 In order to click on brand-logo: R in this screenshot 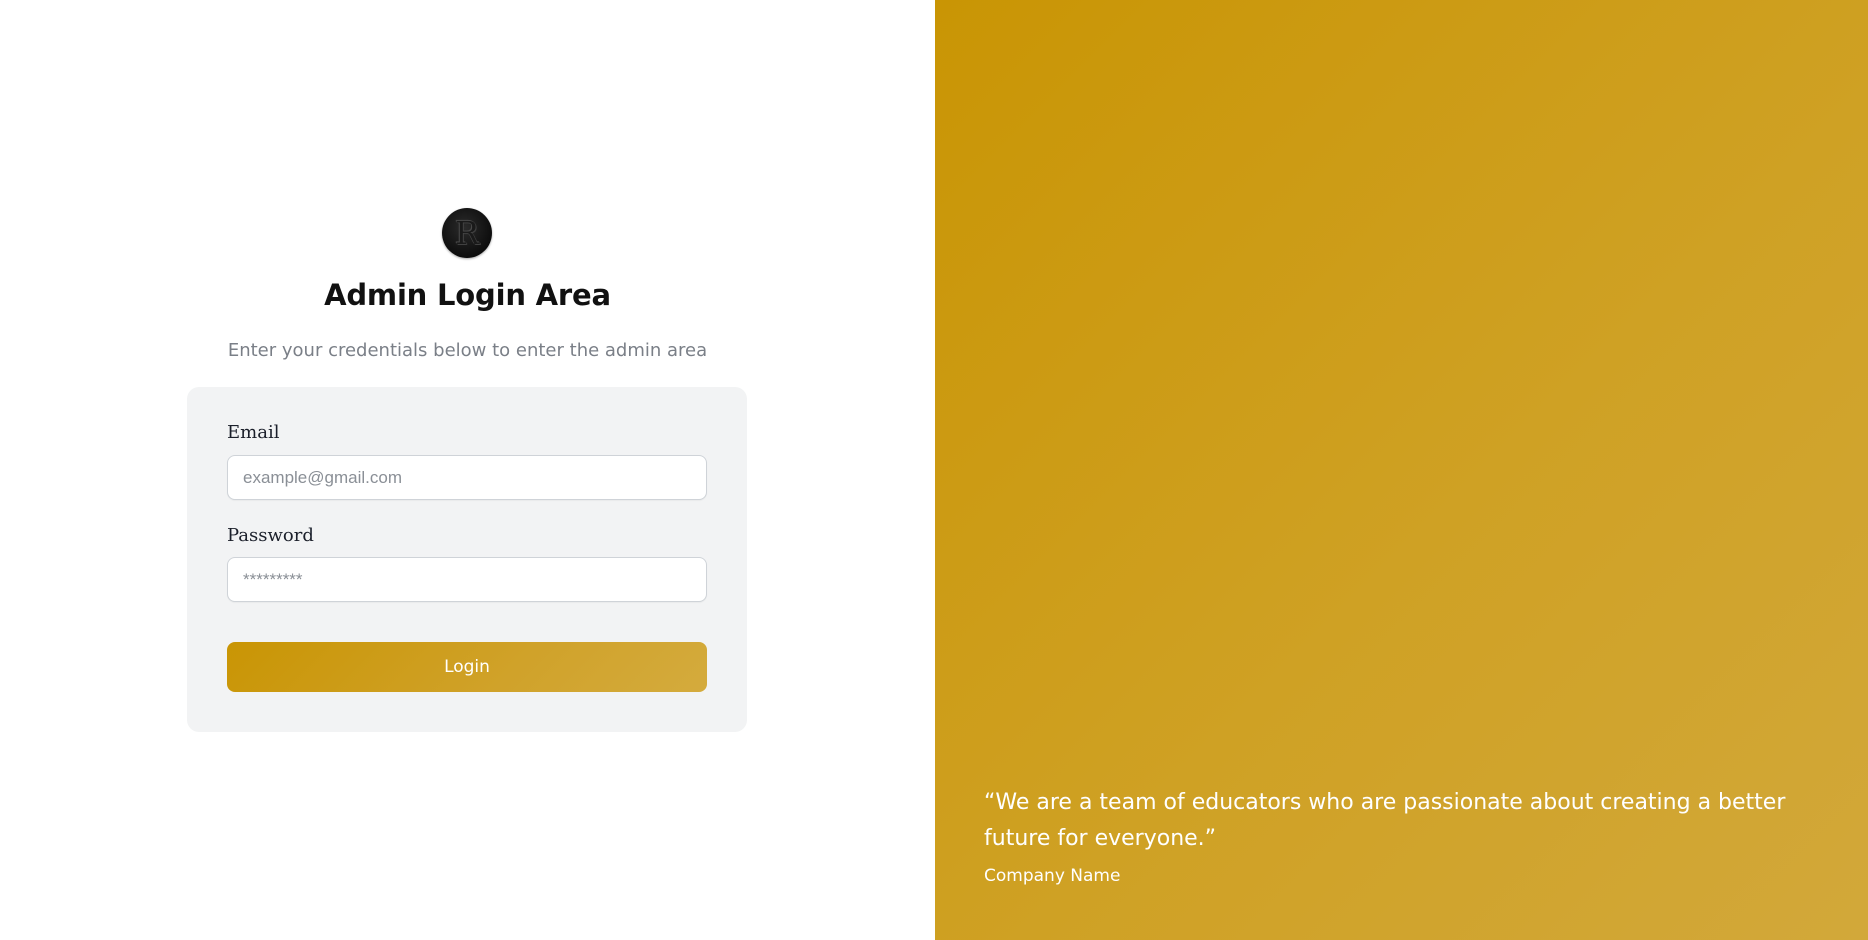, I will do `click(467, 233)`.